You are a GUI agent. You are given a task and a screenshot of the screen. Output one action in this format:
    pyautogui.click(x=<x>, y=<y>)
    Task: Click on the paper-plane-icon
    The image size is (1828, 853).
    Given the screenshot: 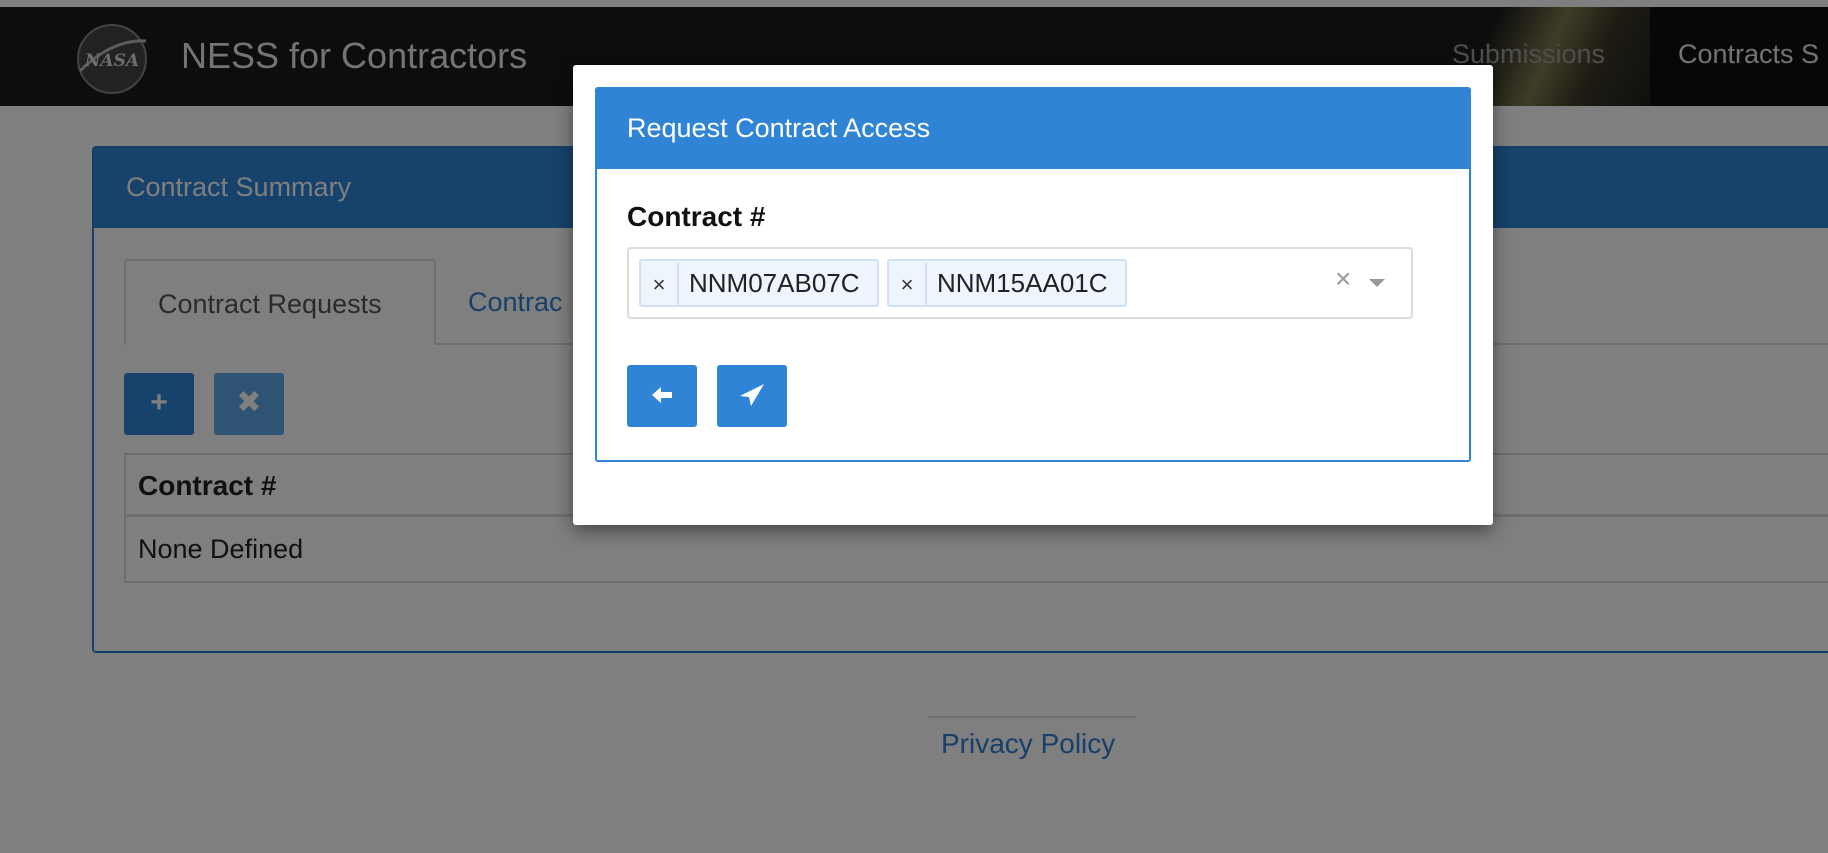 What is the action you would take?
    pyautogui.click(x=752, y=395)
    